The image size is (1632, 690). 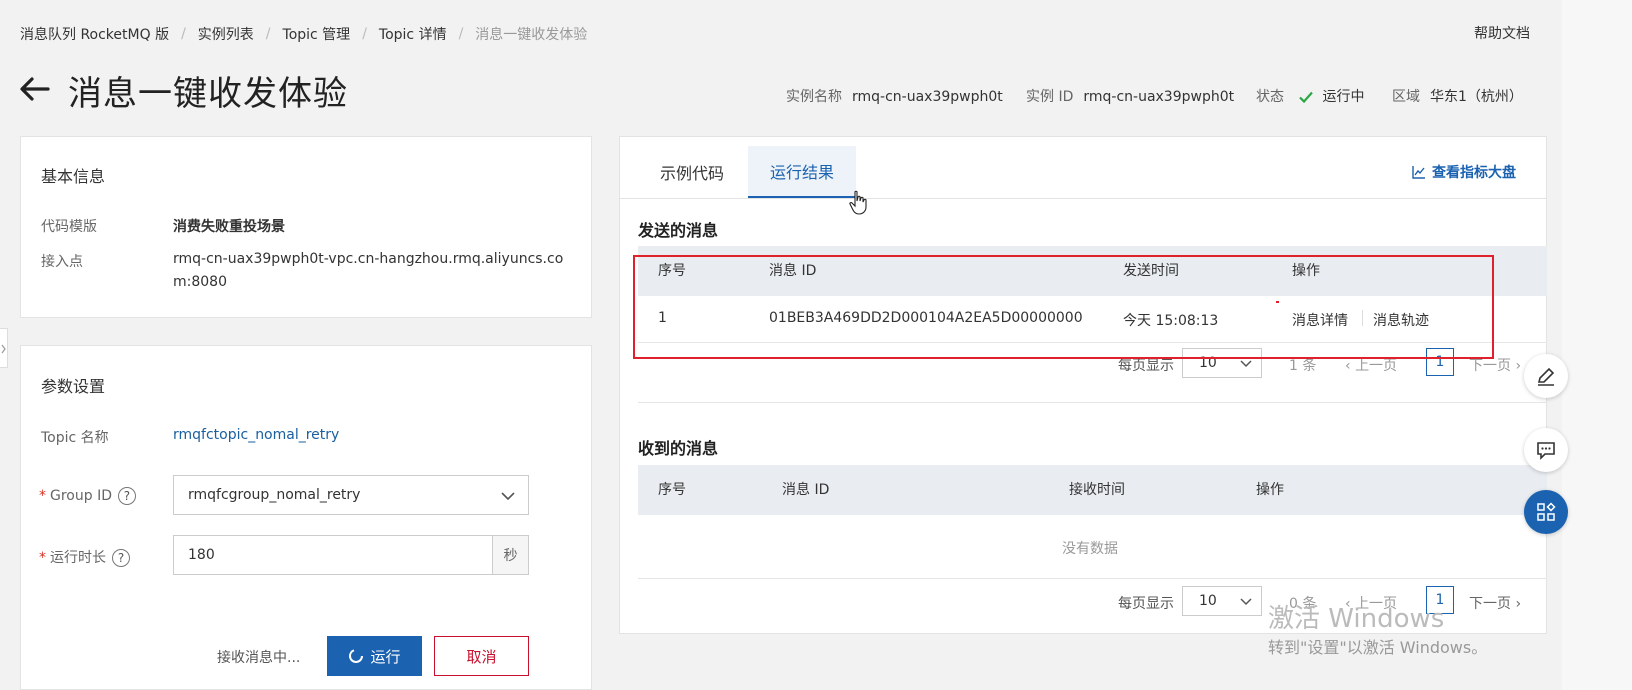 What do you see at coordinates (256, 435) in the screenshot?
I see `topic-name-link: rmqfctopic_nomal_retry` at bounding box center [256, 435].